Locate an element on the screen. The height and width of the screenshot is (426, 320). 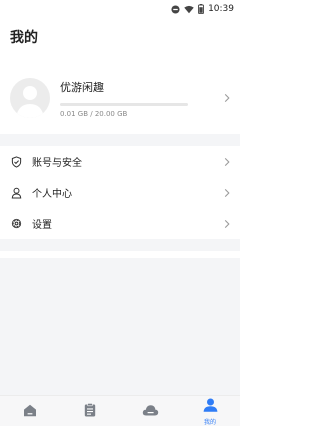
menu-item-label: 账号与安全 is located at coordinates (57, 163).